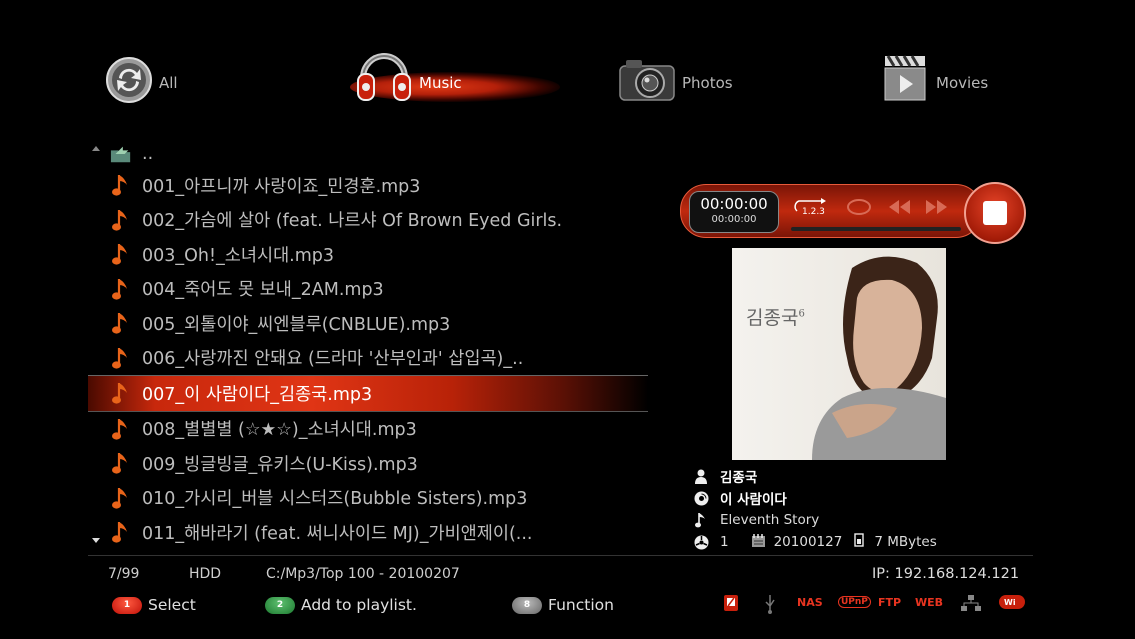 The image size is (1135, 639). Describe the element at coordinates (876, 229) in the screenshot. I see `progress-bar` at that location.